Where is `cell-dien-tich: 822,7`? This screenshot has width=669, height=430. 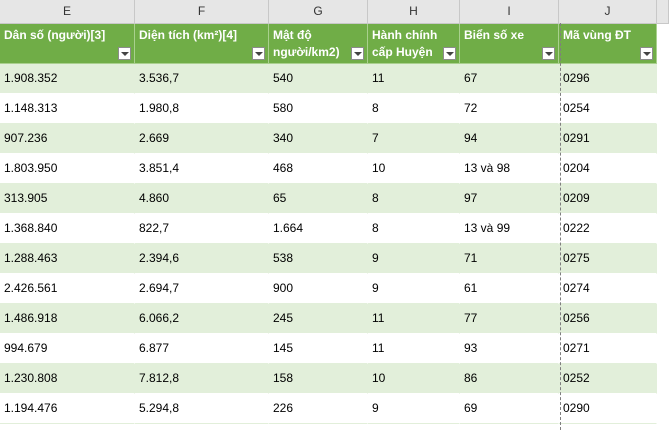
cell-dien-tich: 822,7 is located at coordinates (202, 229).